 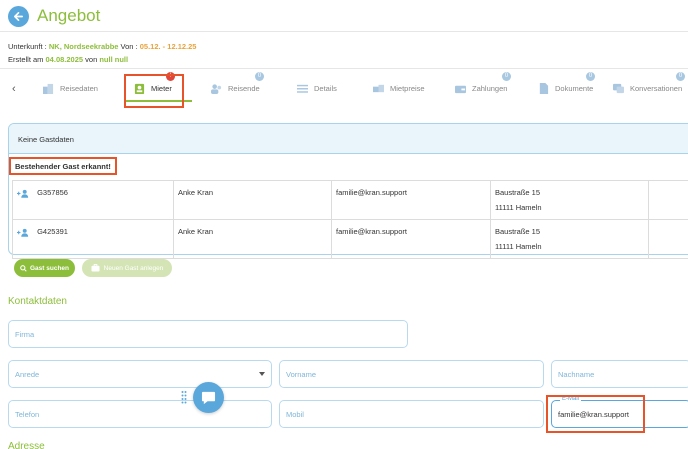 What do you see at coordinates (168, 46) in the screenshot?
I see `date-range: 05.12. - 12.12.25` at bounding box center [168, 46].